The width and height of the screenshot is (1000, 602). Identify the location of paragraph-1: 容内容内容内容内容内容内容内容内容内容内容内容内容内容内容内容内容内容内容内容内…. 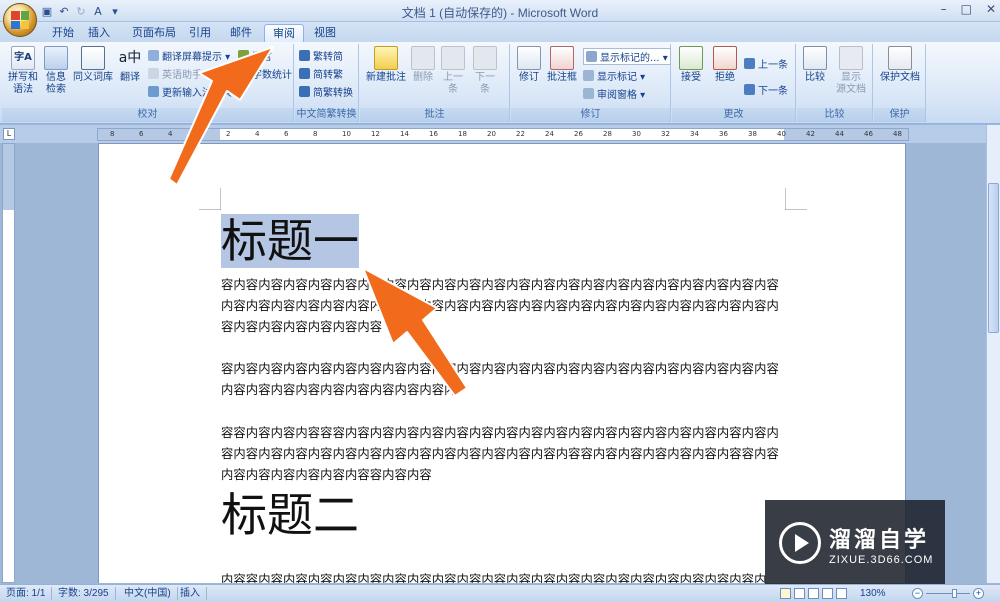
(502, 306).